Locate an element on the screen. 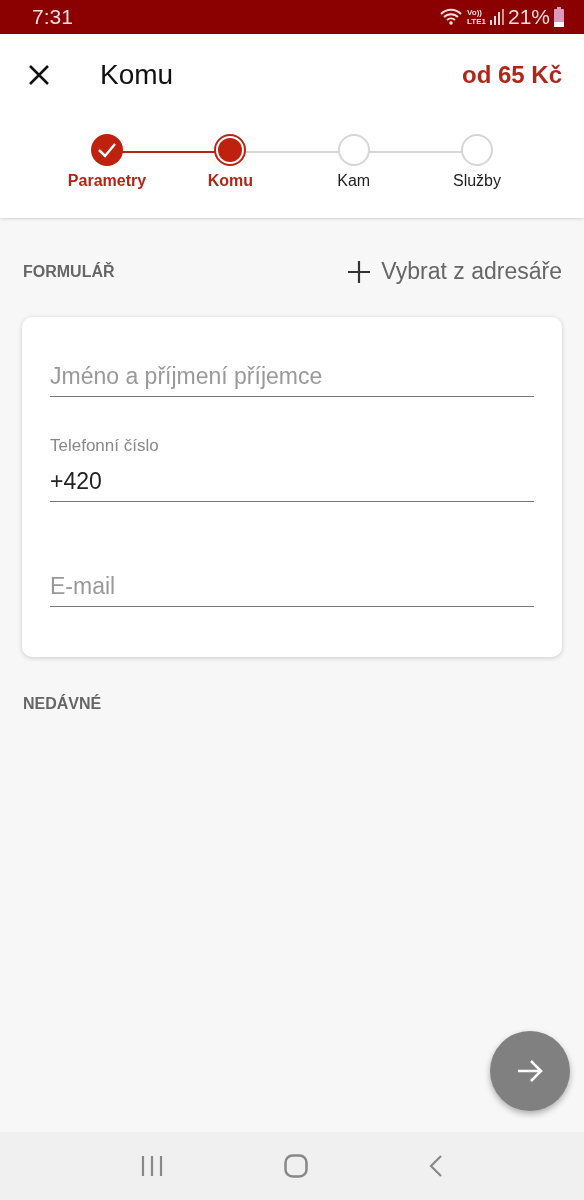 The height and width of the screenshot is (1200, 584). lte-label: LTE1 is located at coordinates (476, 21).